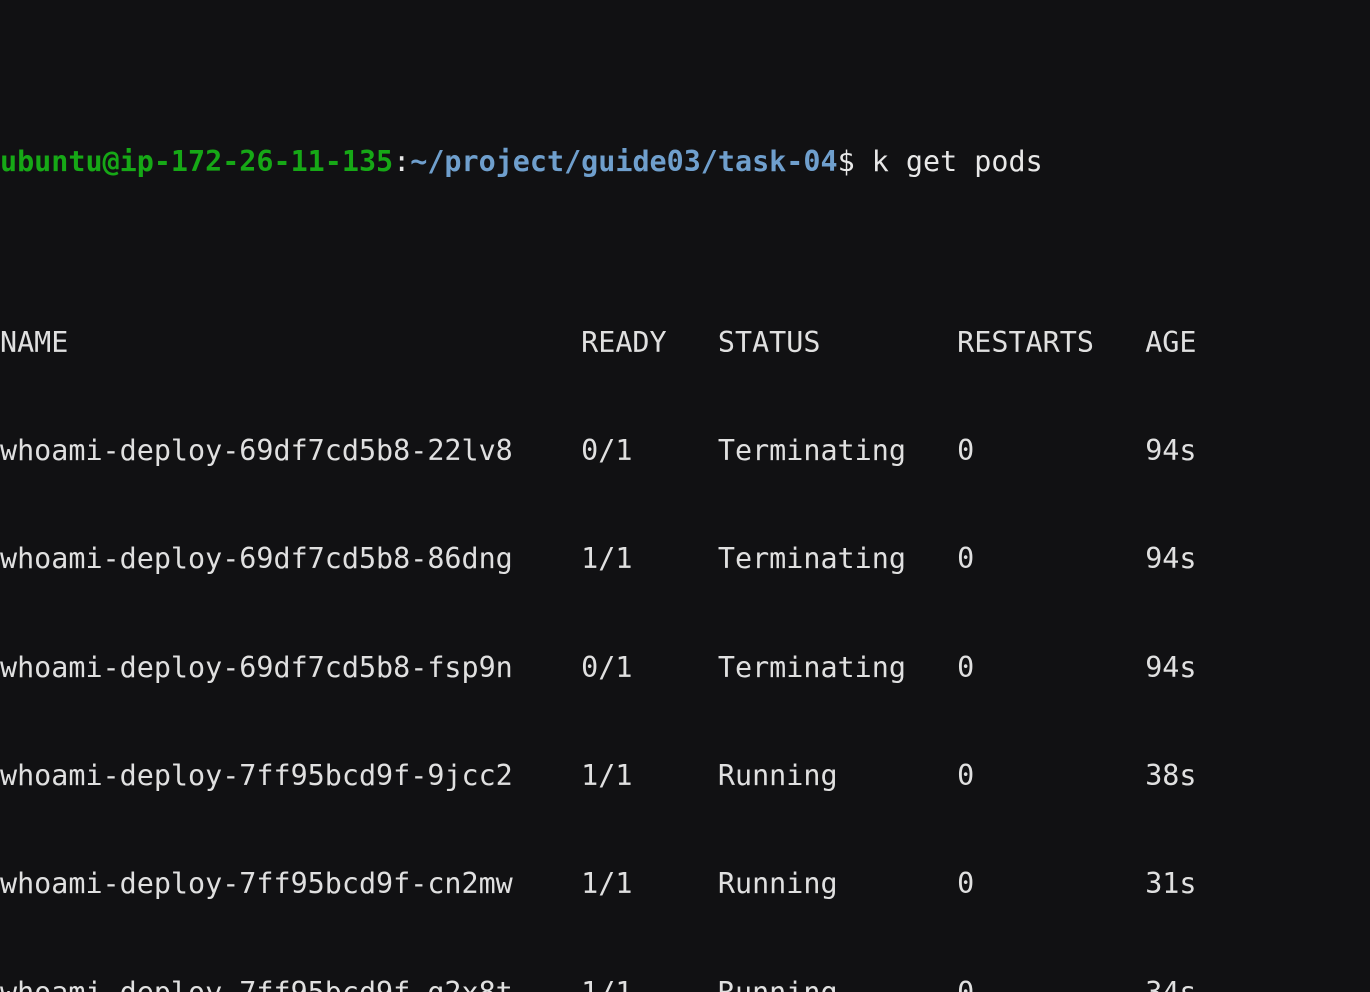 This screenshot has height=992, width=1370. What do you see at coordinates (197, 162) in the screenshot?
I see `prompt-user-host: ubuntu@ip-172-26-11-135` at bounding box center [197, 162].